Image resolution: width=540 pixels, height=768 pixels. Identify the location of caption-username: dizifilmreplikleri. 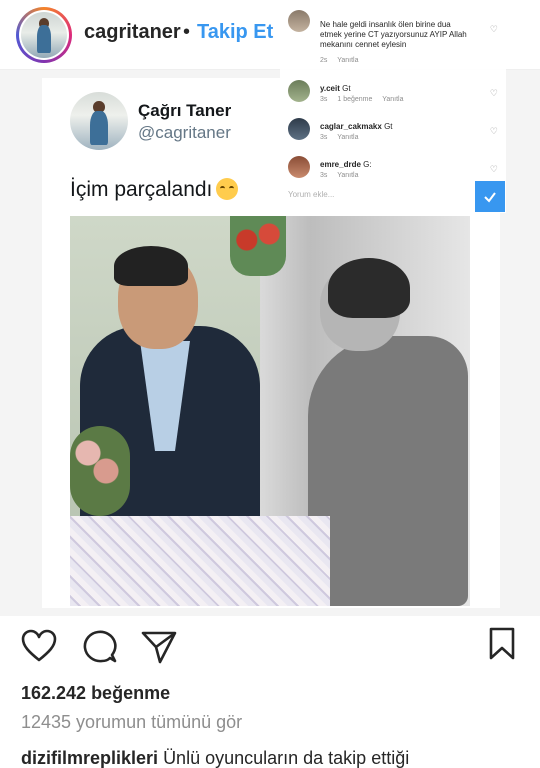
(89, 758).